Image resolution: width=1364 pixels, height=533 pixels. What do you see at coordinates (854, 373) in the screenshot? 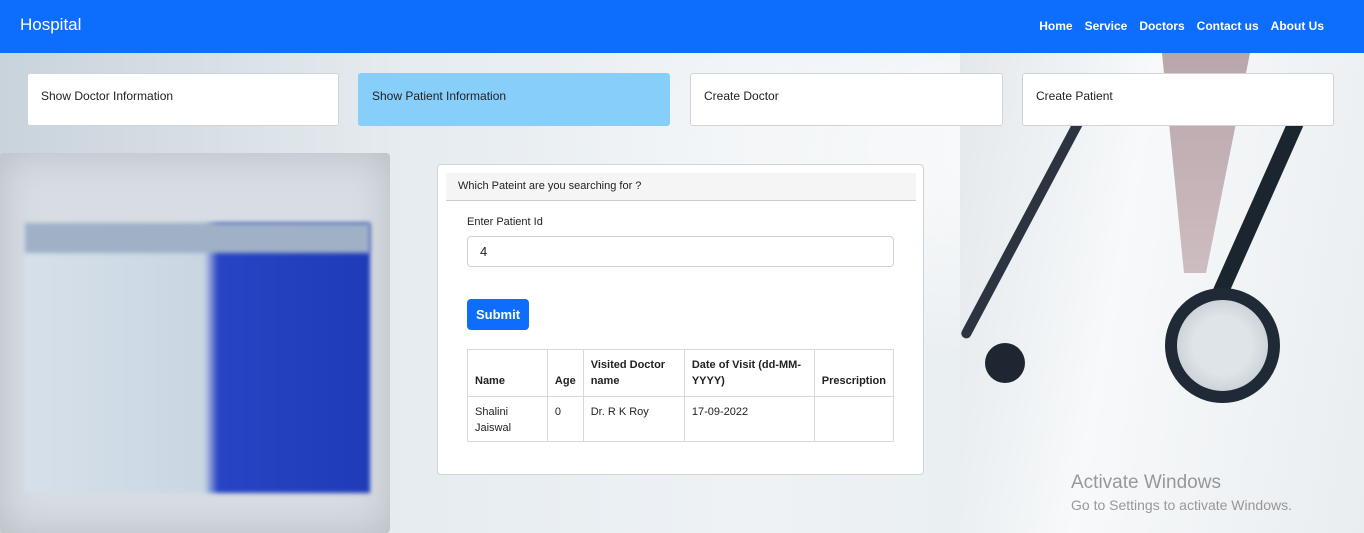
I see `column-header-prescription: Prescription` at bounding box center [854, 373].